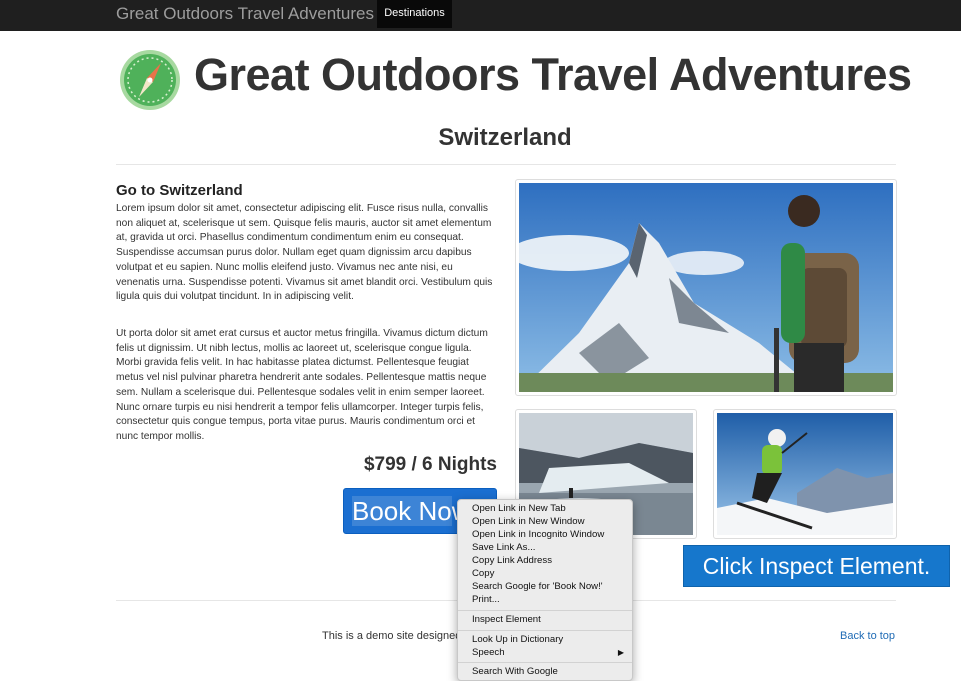 This screenshot has height=681, width=961. I want to click on menu-item-speech: Speech, so click(488, 652).